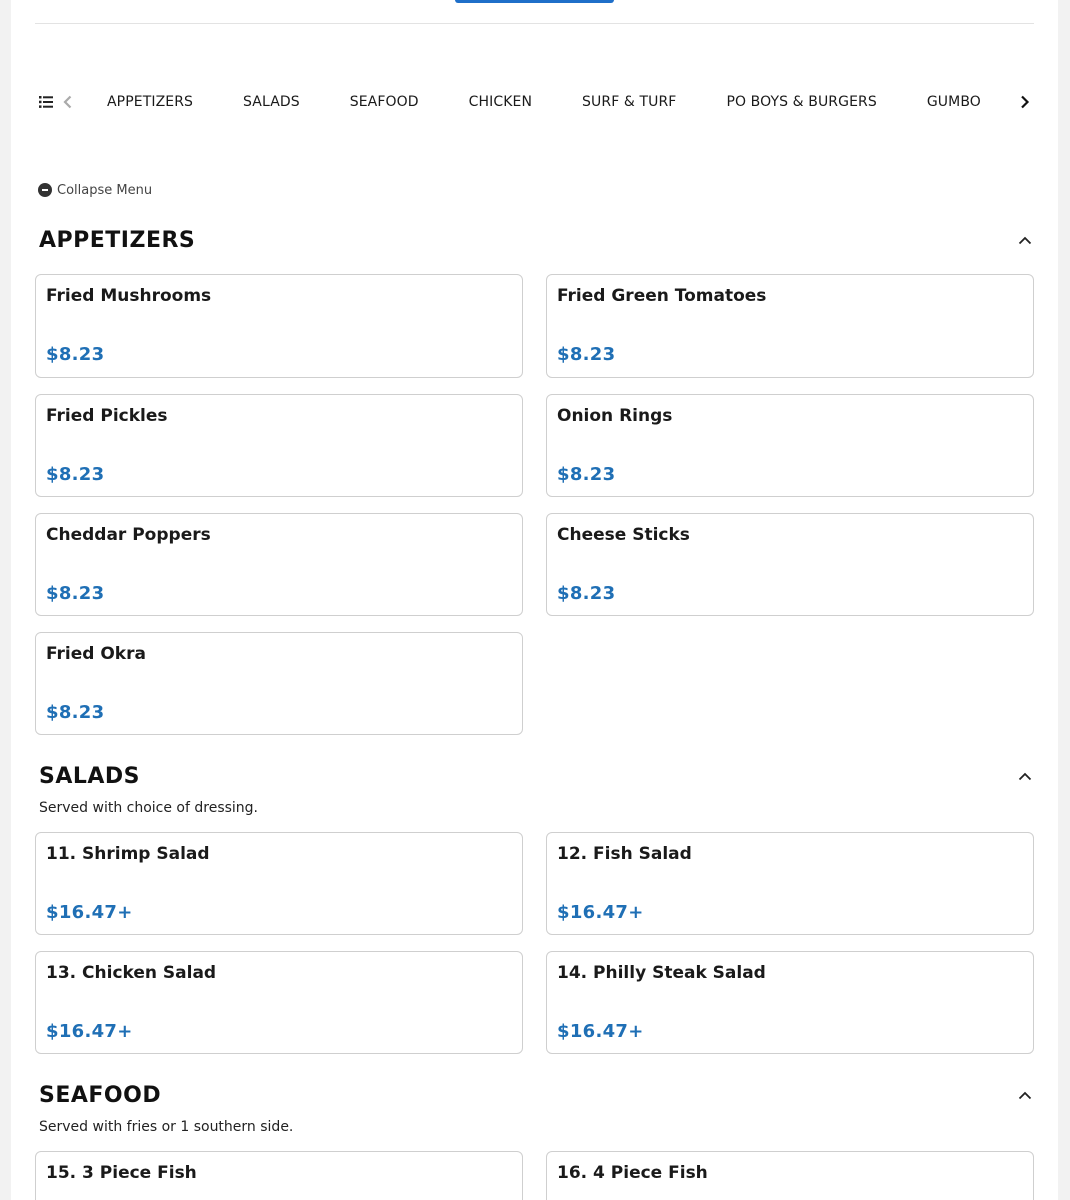  What do you see at coordinates (279, 564) in the screenshot?
I see `menu-item-card: Cheddar Poppers $8.23` at bounding box center [279, 564].